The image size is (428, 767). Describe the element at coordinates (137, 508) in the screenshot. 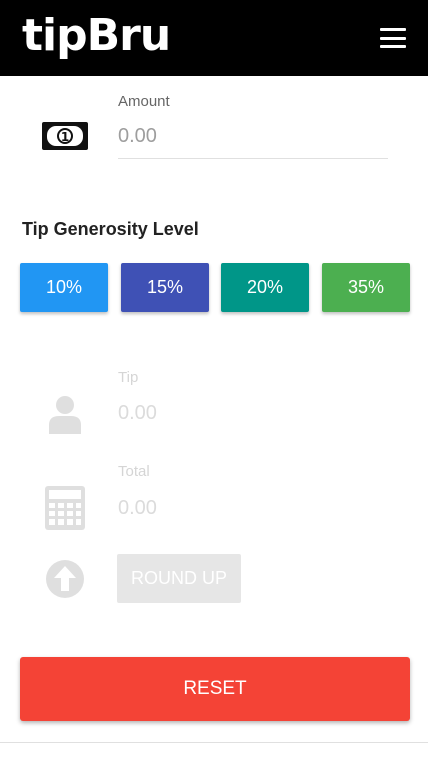

I see `total-value: 0.00` at that location.